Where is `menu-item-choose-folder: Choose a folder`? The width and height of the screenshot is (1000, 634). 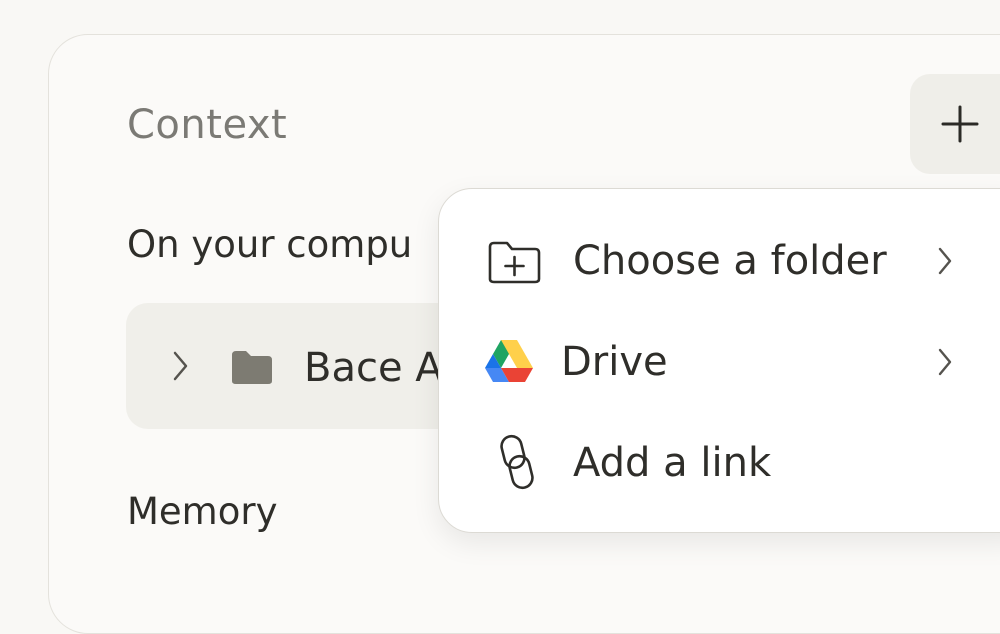
menu-item-choose-folder: Choose a folder is located at coordinates (719, 261).